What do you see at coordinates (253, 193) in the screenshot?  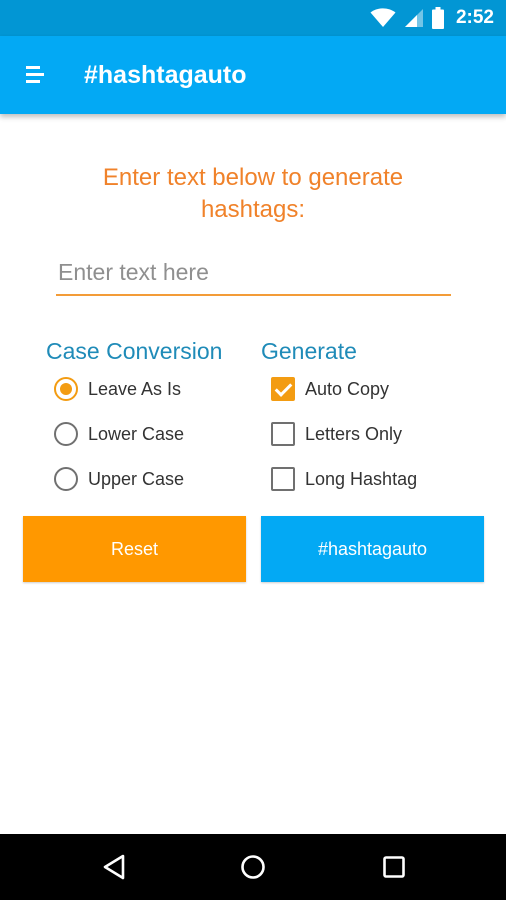 I see `instruction-text: Enter text below to generate hashtags:` at bounding box center [253, 193].